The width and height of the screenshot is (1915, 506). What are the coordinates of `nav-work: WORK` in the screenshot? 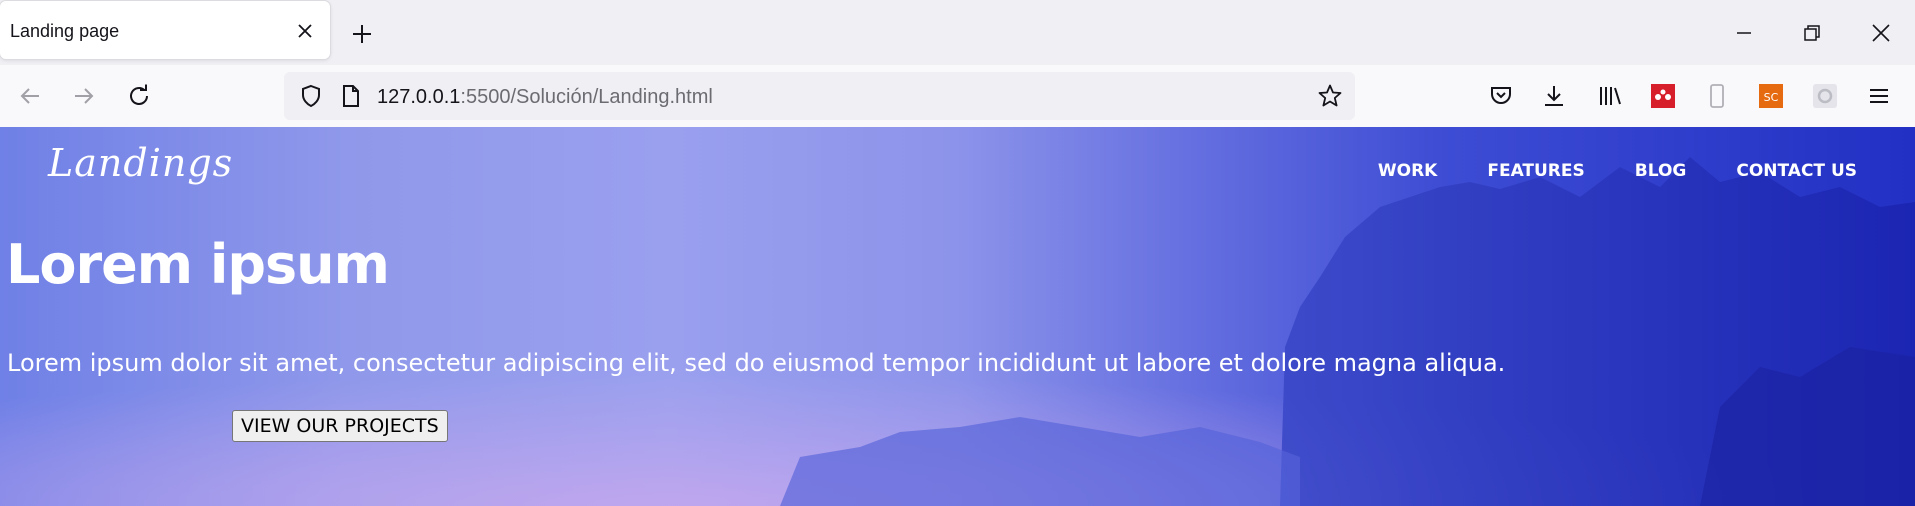 It's located at (1407, 171).